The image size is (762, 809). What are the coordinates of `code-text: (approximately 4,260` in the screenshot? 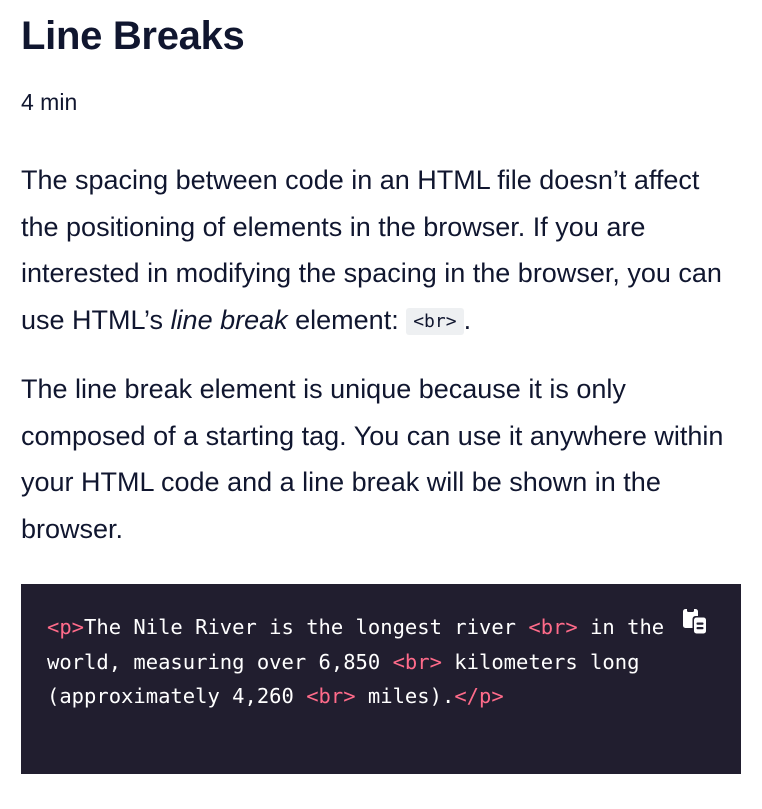 It's located at (177, 696).